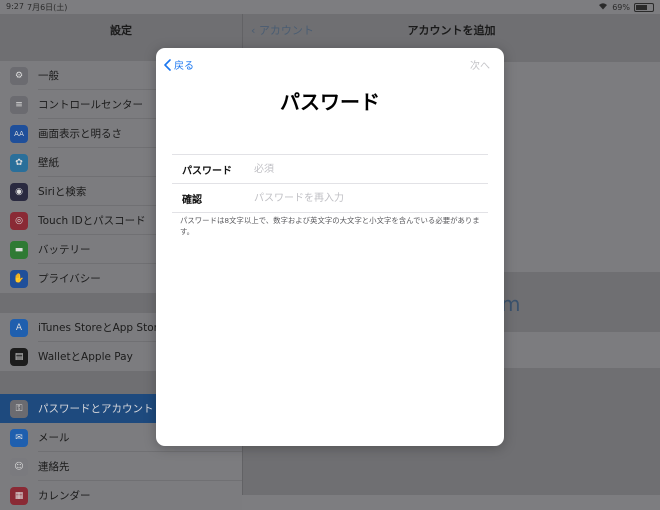  What do you see at coordinates (121, 495) in the screenshot?
I see `sidebar-item-calendar: ▦ カレンダー` at bounding box center [121, 495].